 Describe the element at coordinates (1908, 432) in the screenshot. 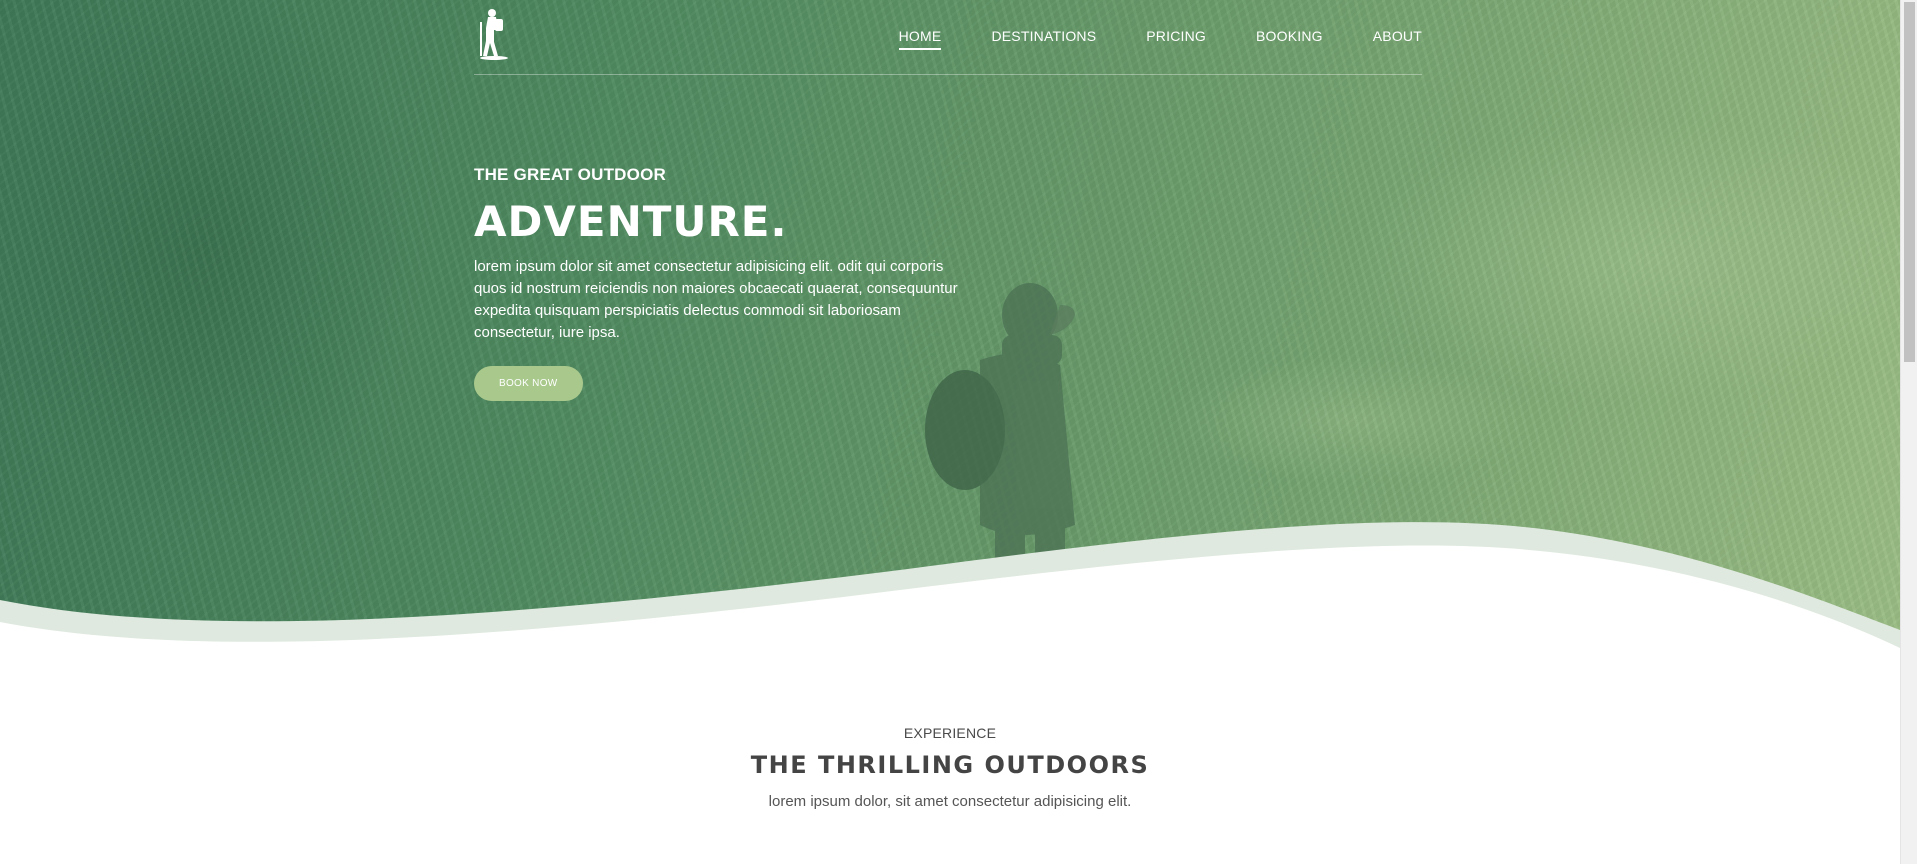

I see `page-scrollbar` at that location.